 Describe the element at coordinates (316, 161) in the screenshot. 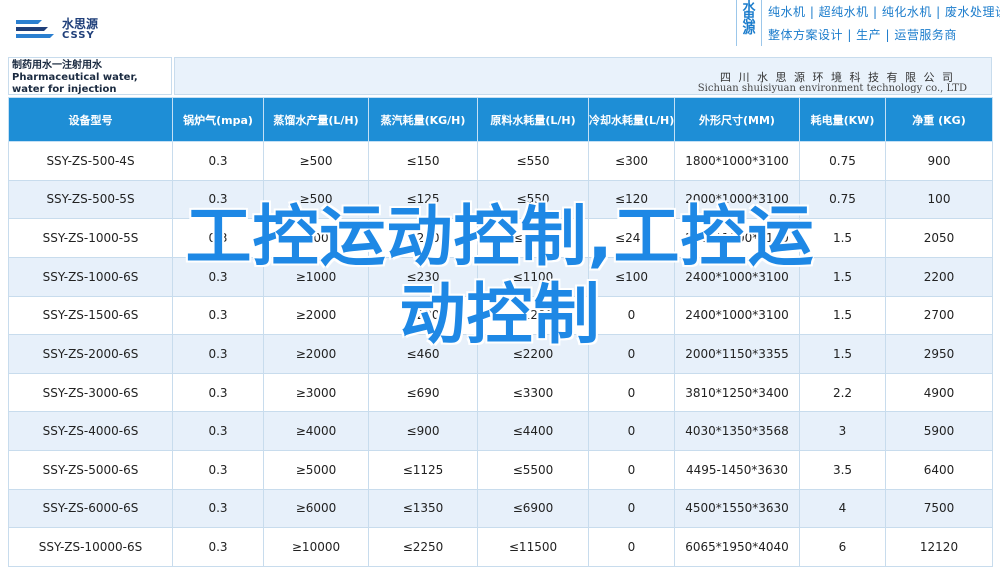

I see `table-cell: ≥500` at that location.